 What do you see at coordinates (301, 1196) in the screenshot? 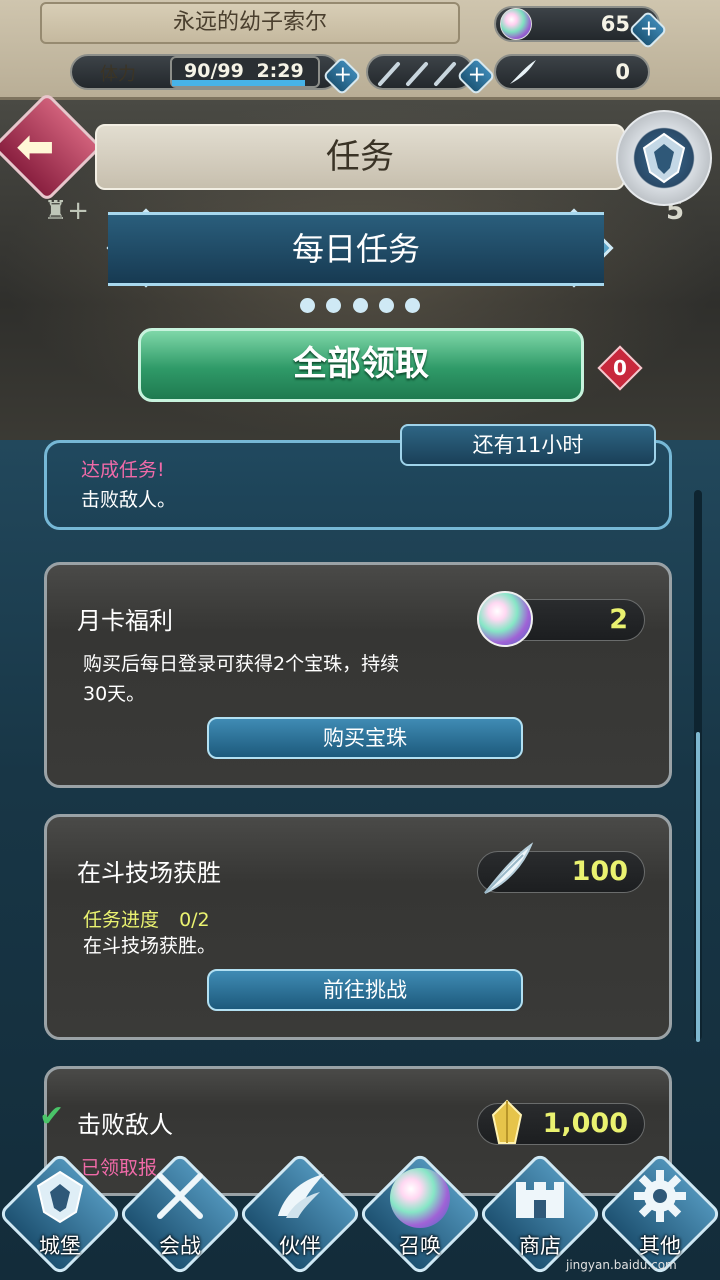
I see `wings-icon` at bounding box center [301, 1196].